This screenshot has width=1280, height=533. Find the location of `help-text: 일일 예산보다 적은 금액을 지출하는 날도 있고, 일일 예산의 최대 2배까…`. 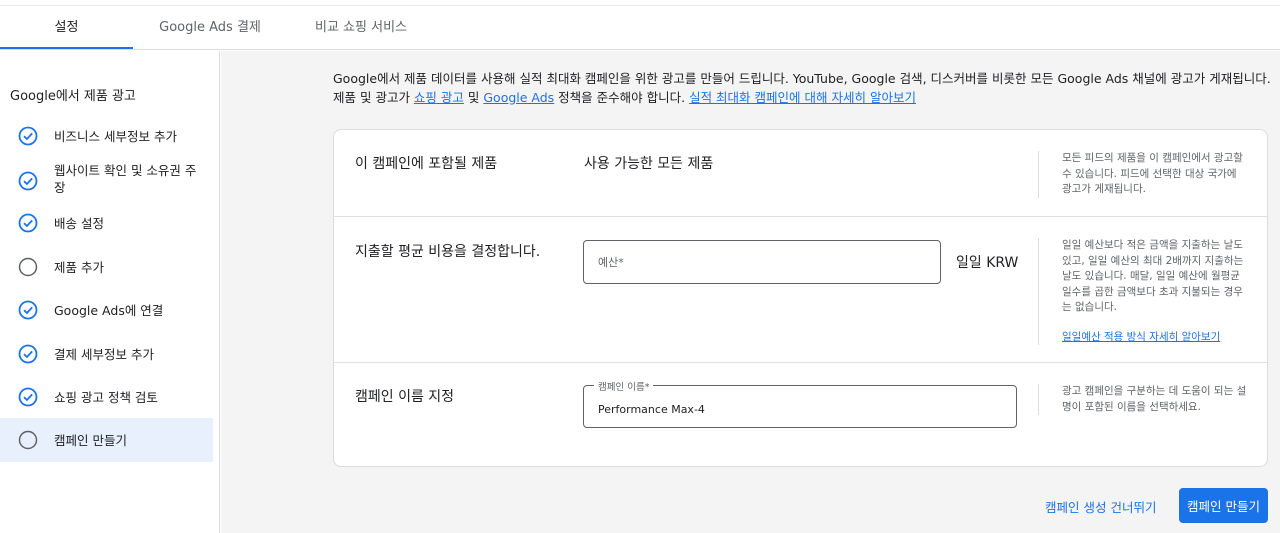

help-text: 일일 예산보다 적은 금액을 지출하는 날도 있고, 일일 예산의 최대 2배까… is located at coordinates (1153, 276).